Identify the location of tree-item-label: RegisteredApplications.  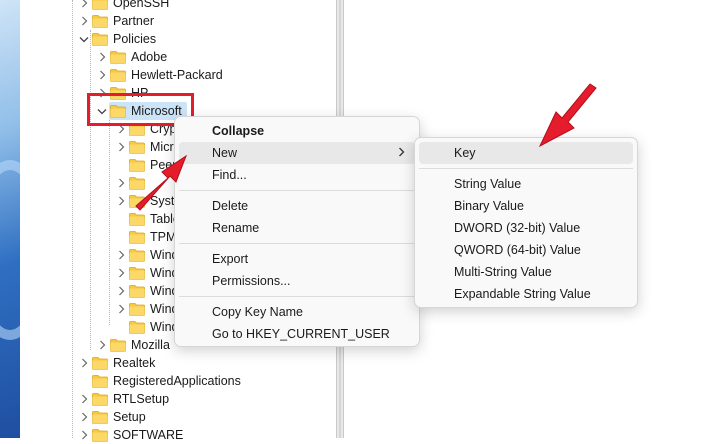
(177, 381).